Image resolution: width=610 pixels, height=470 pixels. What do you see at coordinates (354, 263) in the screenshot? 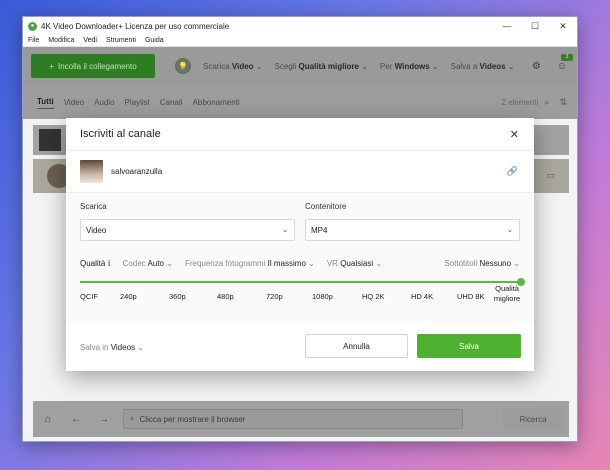
I see `vr-selector: VR Qualsiasi ⌄` at bounding box center [354, 263].